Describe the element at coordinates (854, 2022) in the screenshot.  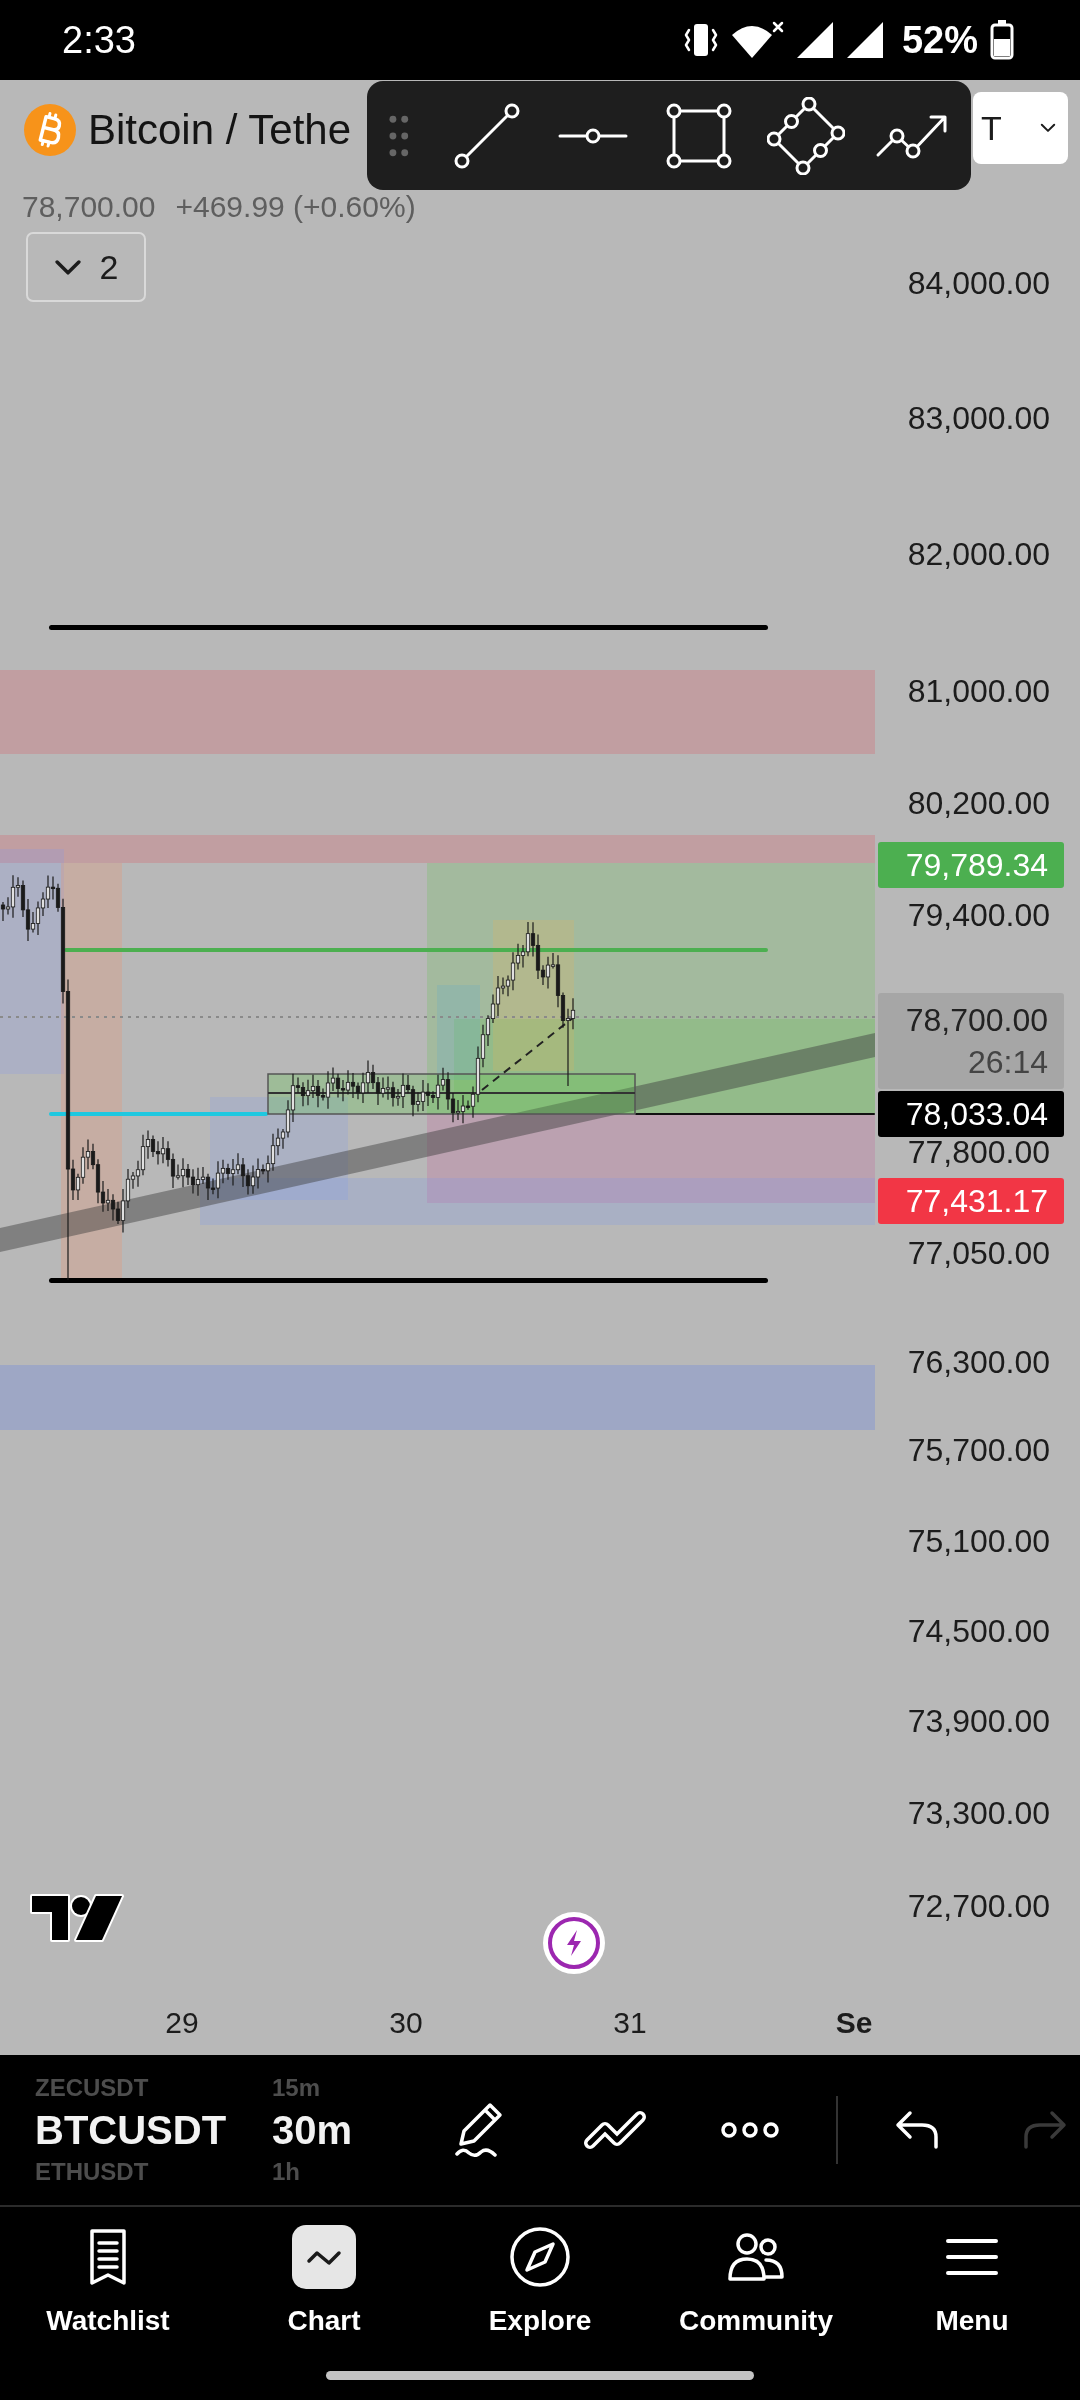
I see `time-axis-label: Se` at that location.